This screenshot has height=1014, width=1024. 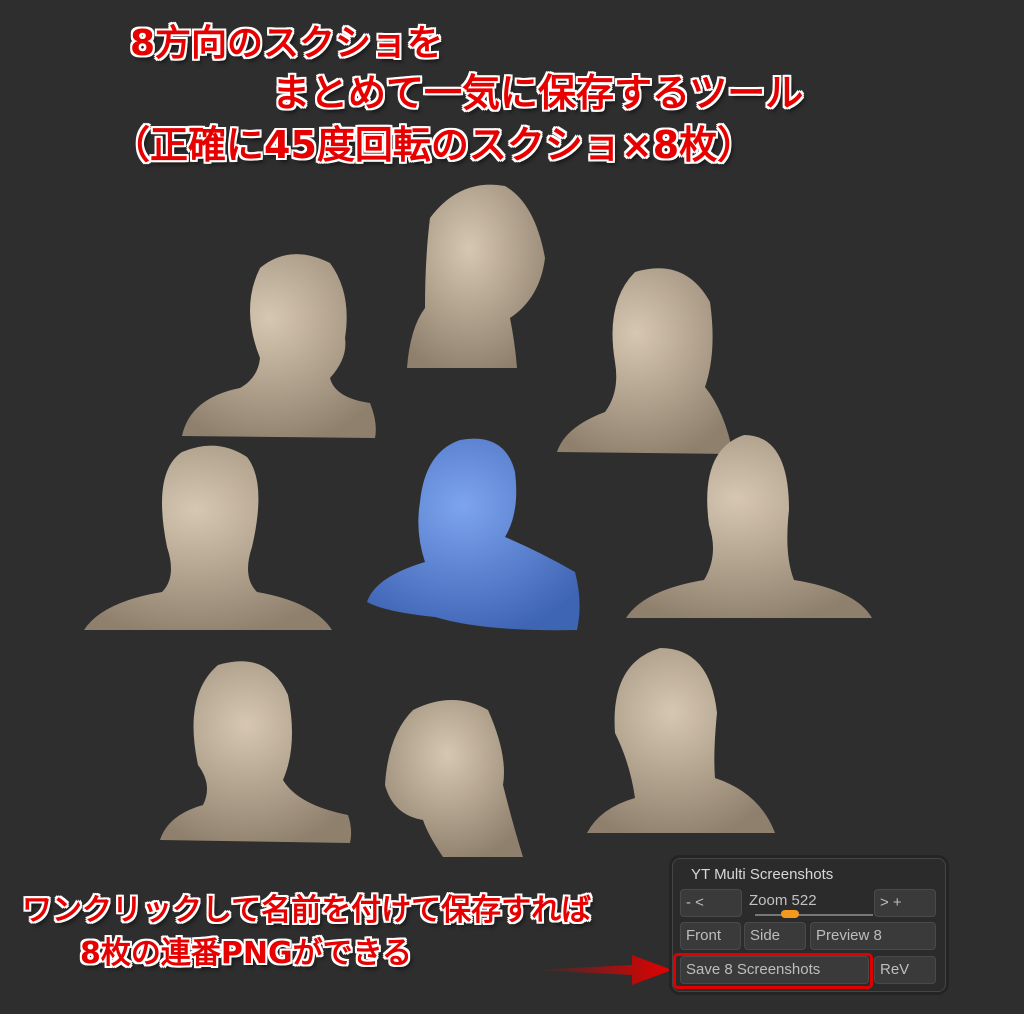 What do you see at coordinates (775, 936) in the screenshot?
I see `side-button: Side` at bounding box center [775, 936].